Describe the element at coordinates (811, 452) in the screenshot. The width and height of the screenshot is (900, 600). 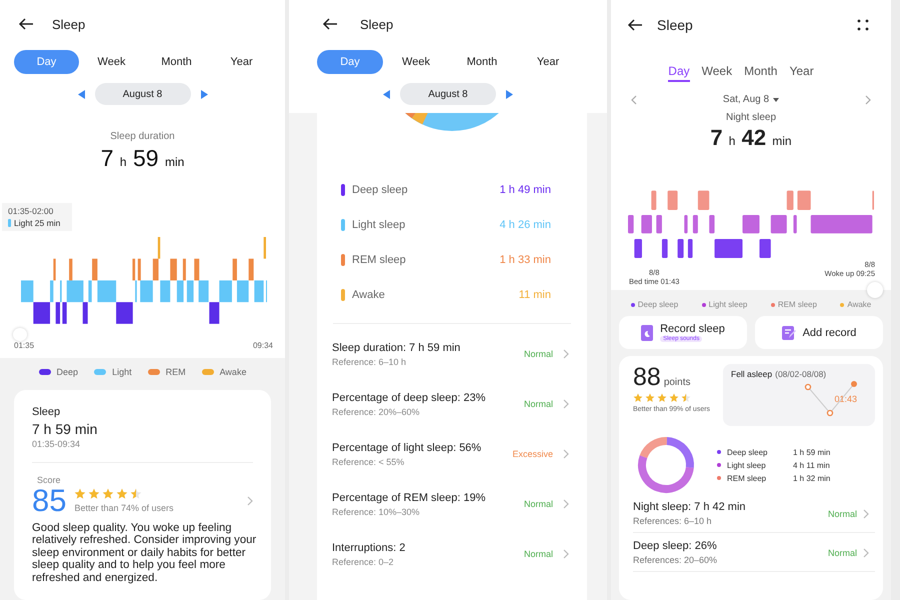
I see `stage-duration: 1 h 59 min` at that location.